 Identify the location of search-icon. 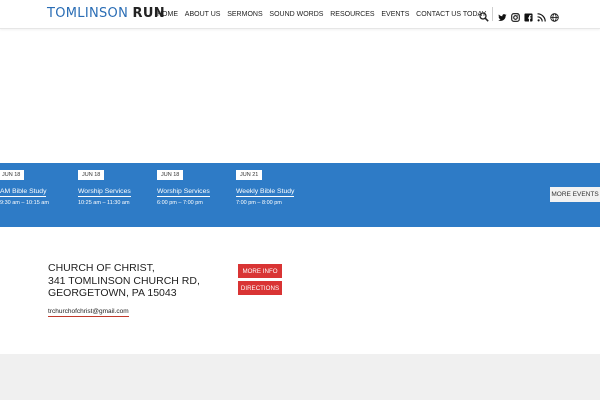
(484, 15).